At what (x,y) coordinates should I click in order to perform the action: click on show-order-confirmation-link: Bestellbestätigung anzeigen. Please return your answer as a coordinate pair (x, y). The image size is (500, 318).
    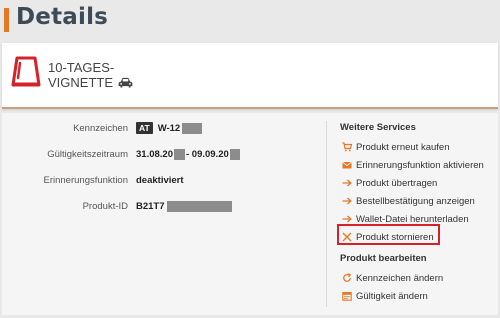
    Looking at the image, I should click on (408, 201).